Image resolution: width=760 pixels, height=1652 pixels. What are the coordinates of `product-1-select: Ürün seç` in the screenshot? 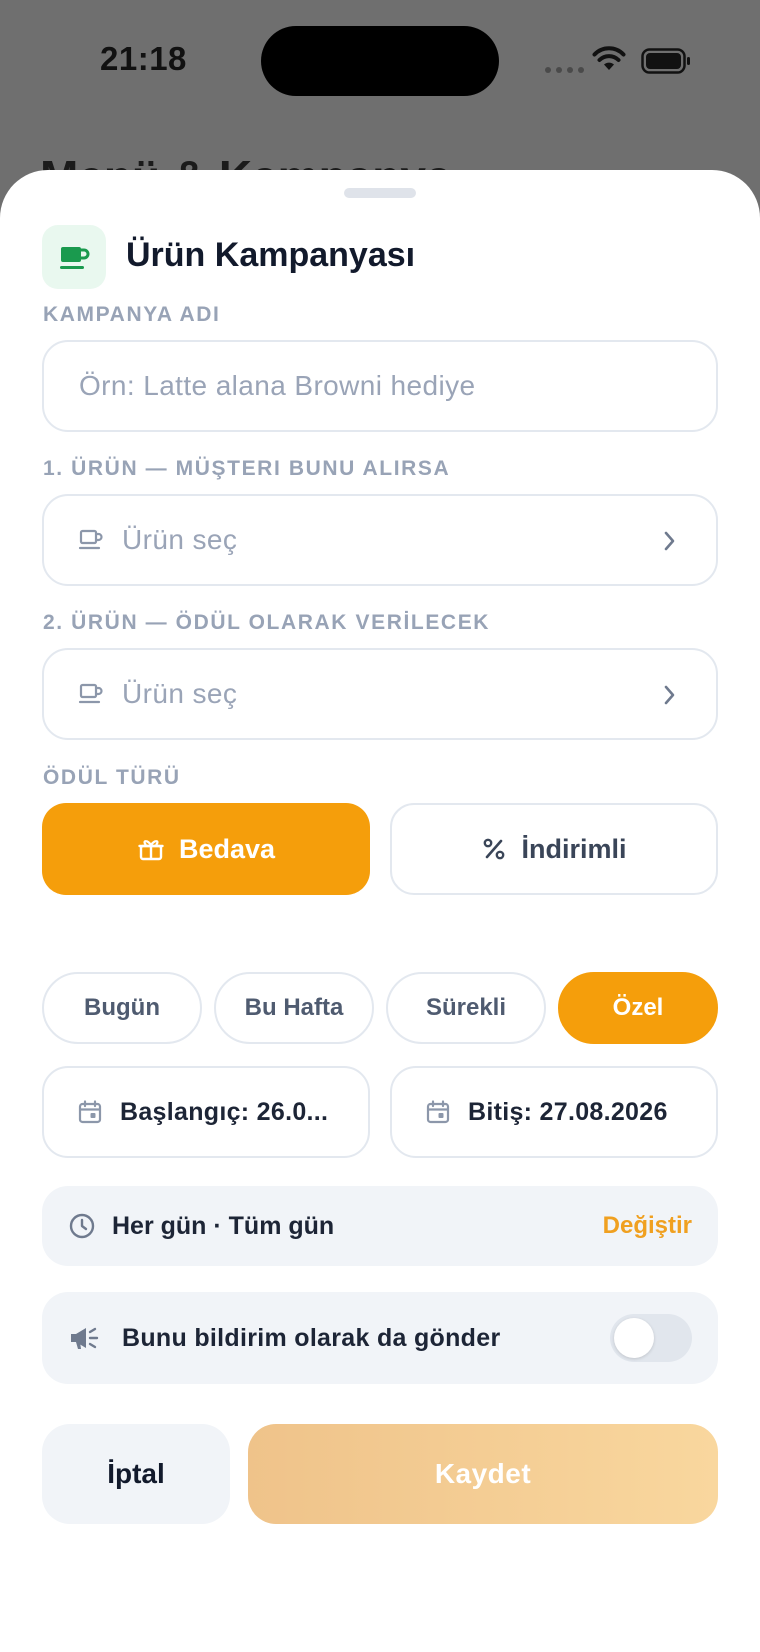 It's located at (380, 540).